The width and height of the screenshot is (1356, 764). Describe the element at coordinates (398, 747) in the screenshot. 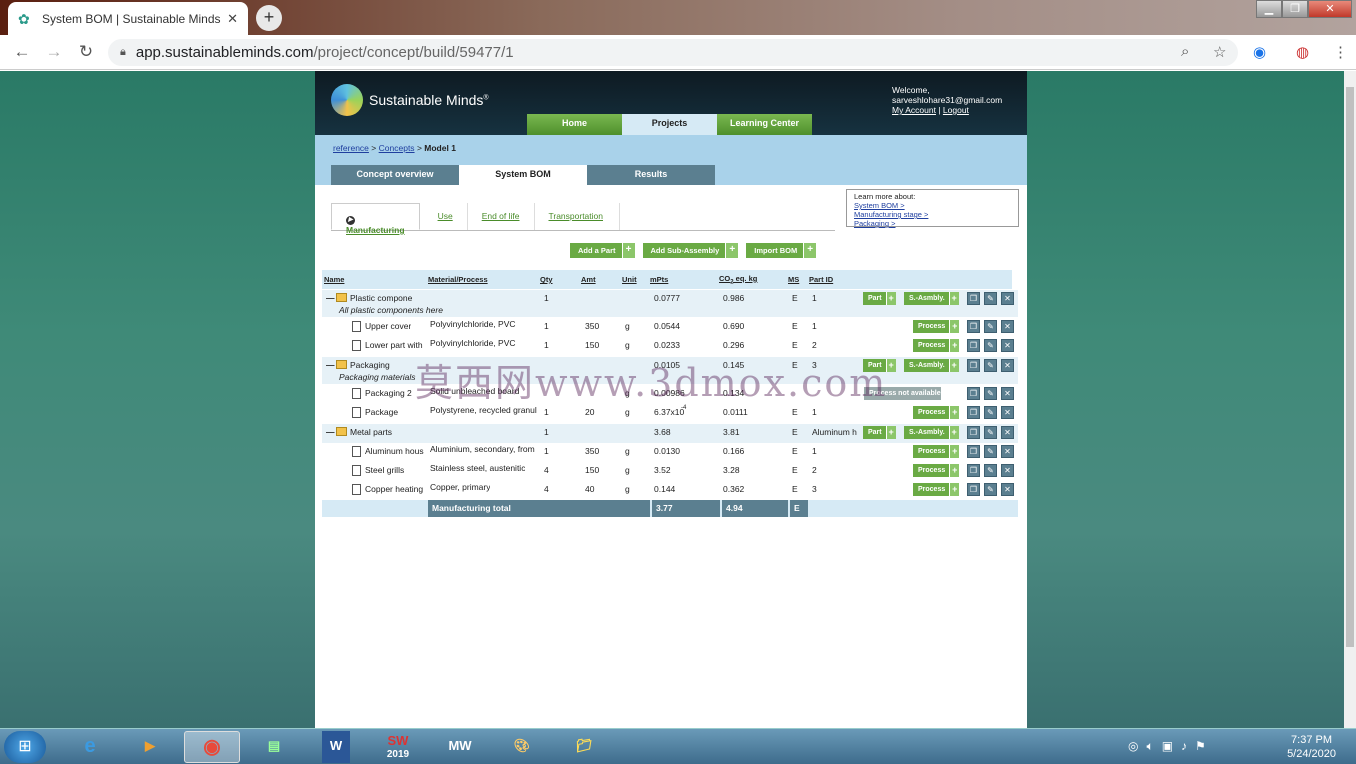

I see `solidworks-icon: SW 2019` at that location.